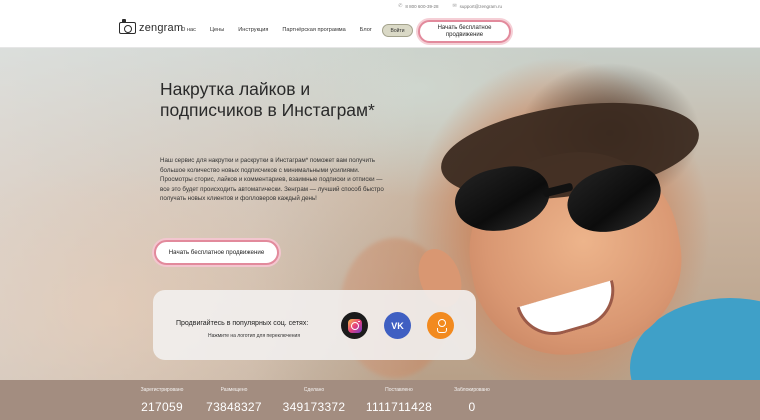 This screenshot has width=760, height=420. Describe the element at coordinates (502, 199) in the screenshot. I see `left-lens` at that location.